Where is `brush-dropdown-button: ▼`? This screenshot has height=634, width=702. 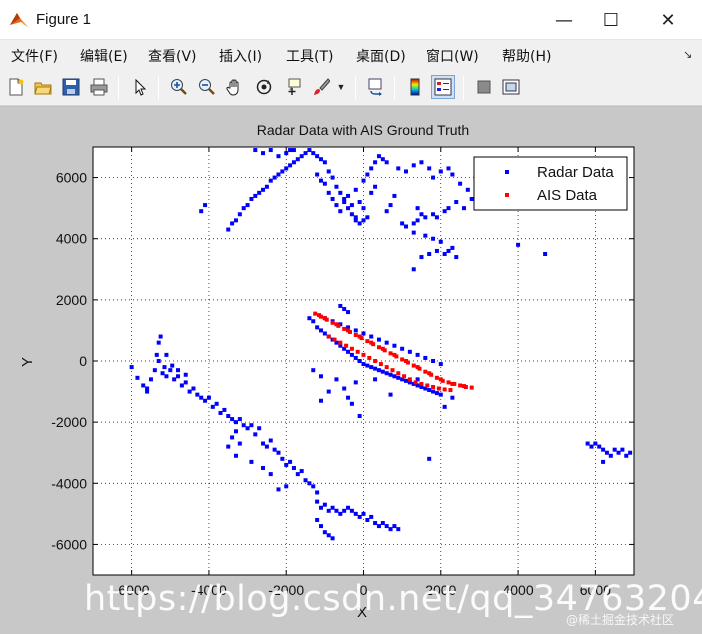 brush-dropdown-button: ▼ is located at coordinates (341, 87).